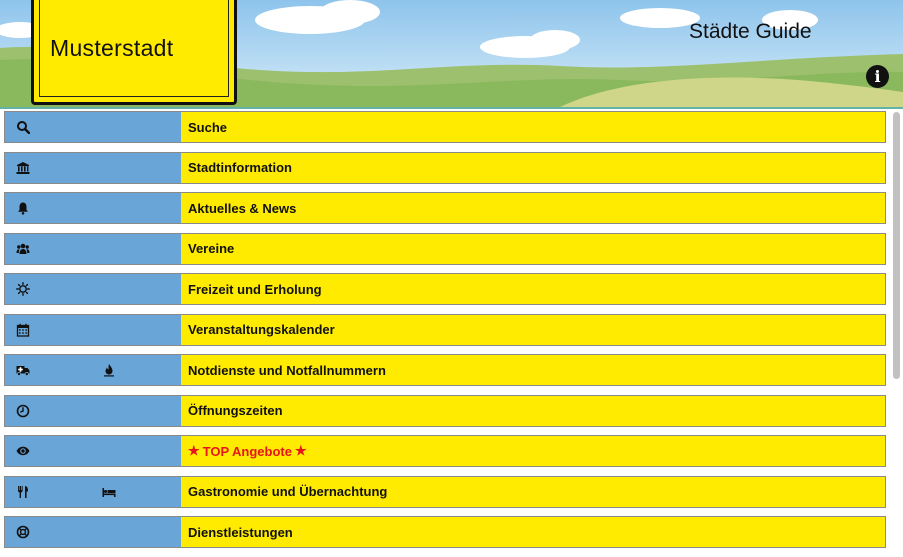 The width and height of the screenshot is (903, 557). I want to click on search-icon, so click(23, 127).